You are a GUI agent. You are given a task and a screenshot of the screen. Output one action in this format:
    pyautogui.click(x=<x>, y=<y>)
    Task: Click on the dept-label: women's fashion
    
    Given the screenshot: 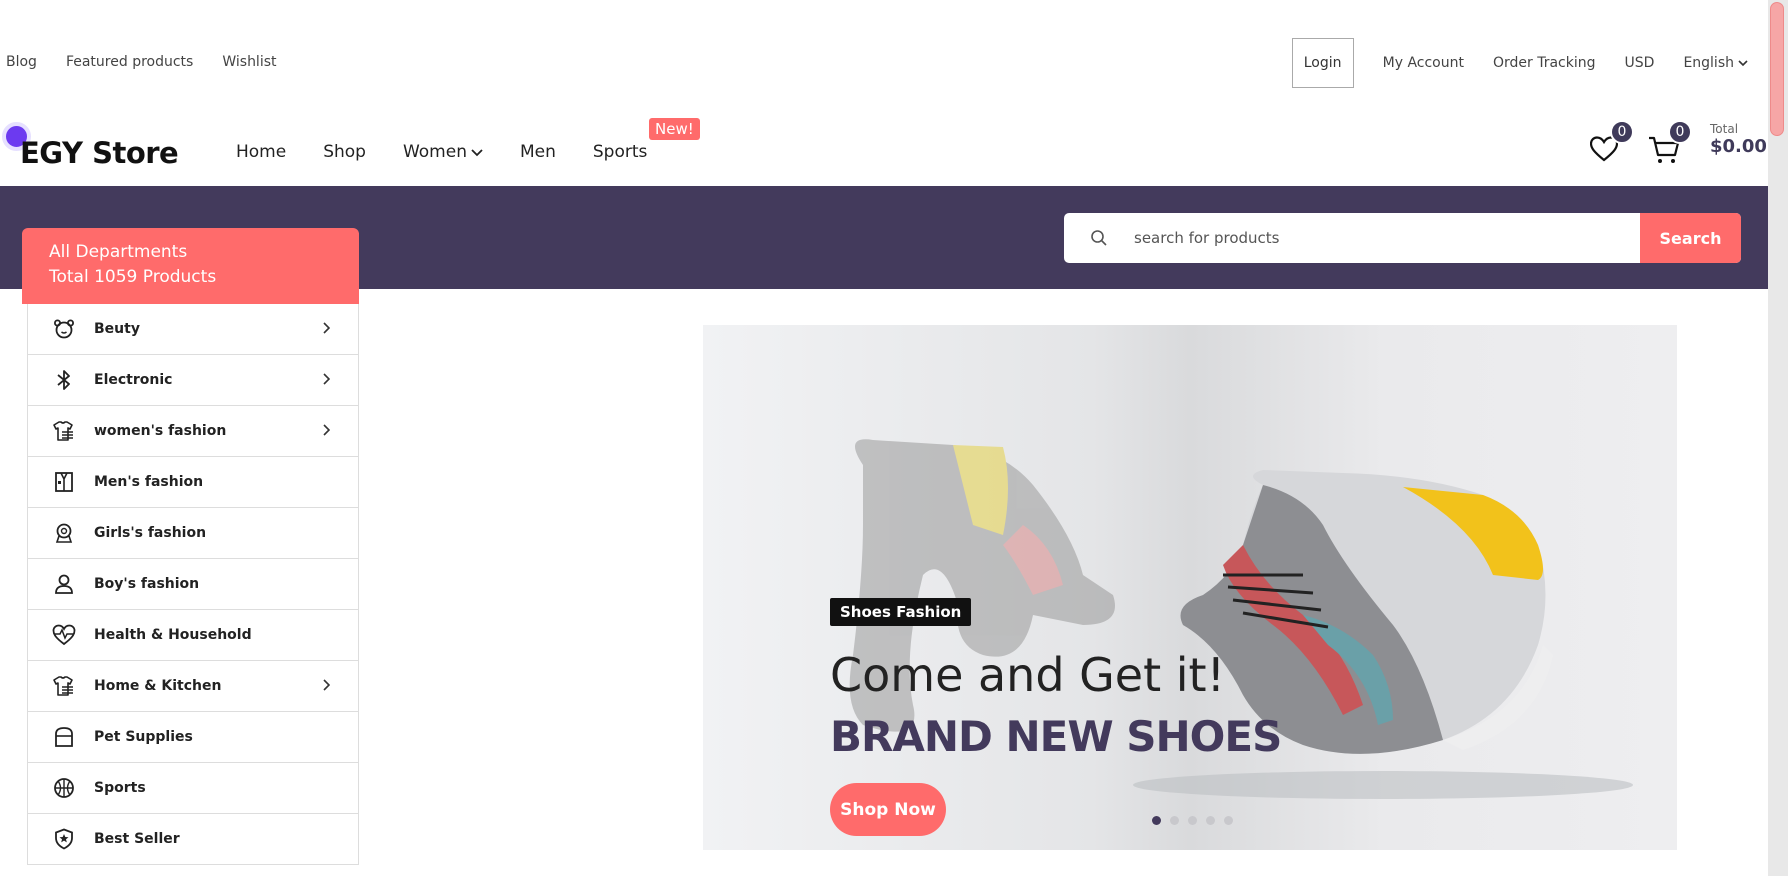 What is the action you would take?
    pyautogui.click(x=160, y=431)
    